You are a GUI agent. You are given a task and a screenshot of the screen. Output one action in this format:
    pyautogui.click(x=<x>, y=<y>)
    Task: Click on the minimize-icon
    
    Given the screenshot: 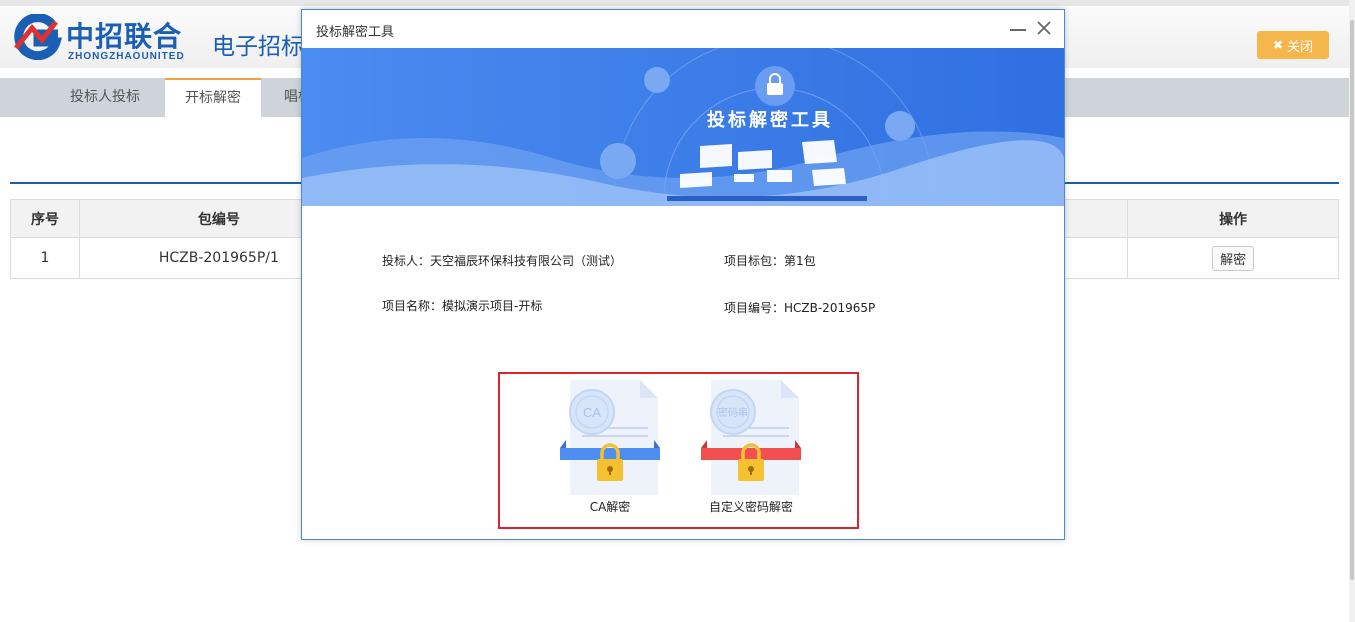 What is the action you would take?
    pyautogui.click(x=1018, y=30)
    